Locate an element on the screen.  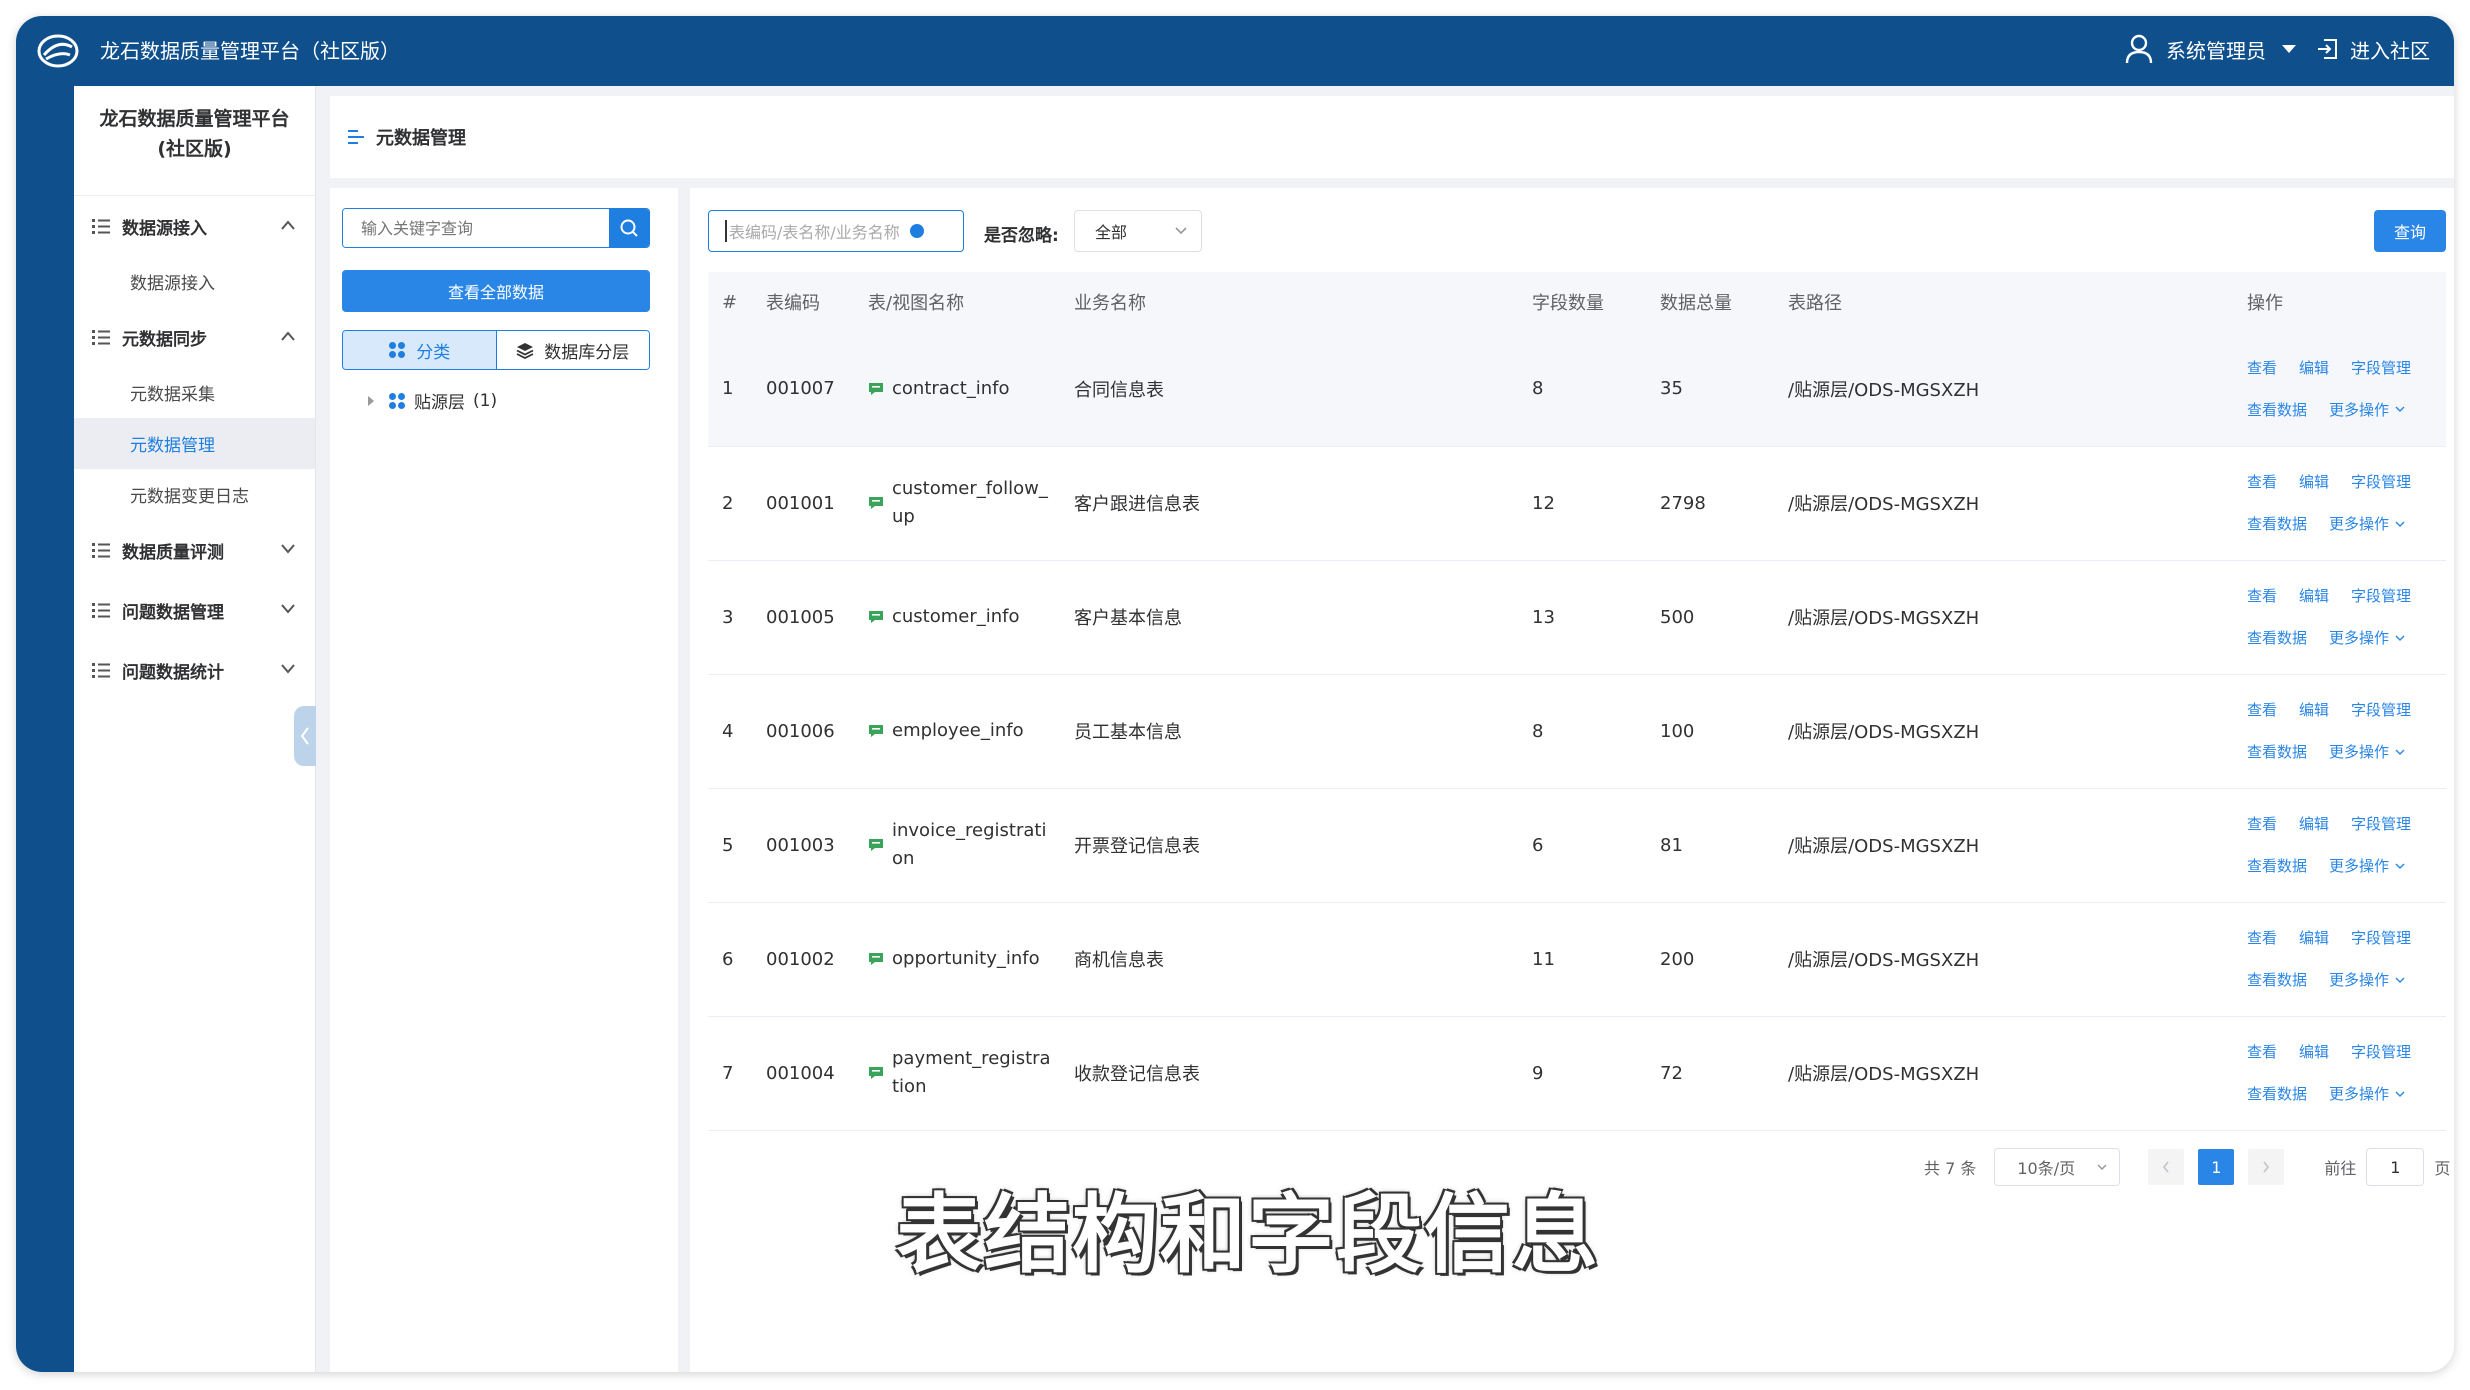
next-page-button is located at coordinates (2266, 1167).